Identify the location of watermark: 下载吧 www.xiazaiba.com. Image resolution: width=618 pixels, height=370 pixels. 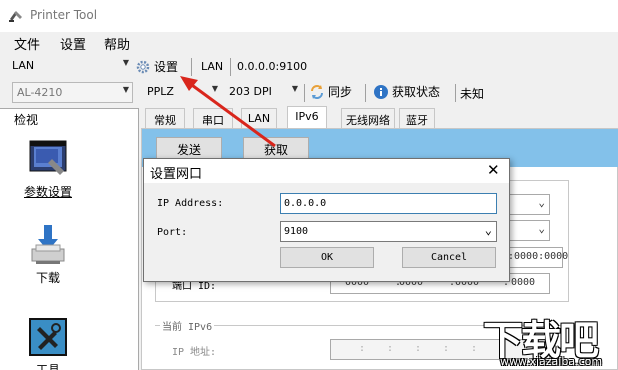
(546, 339).